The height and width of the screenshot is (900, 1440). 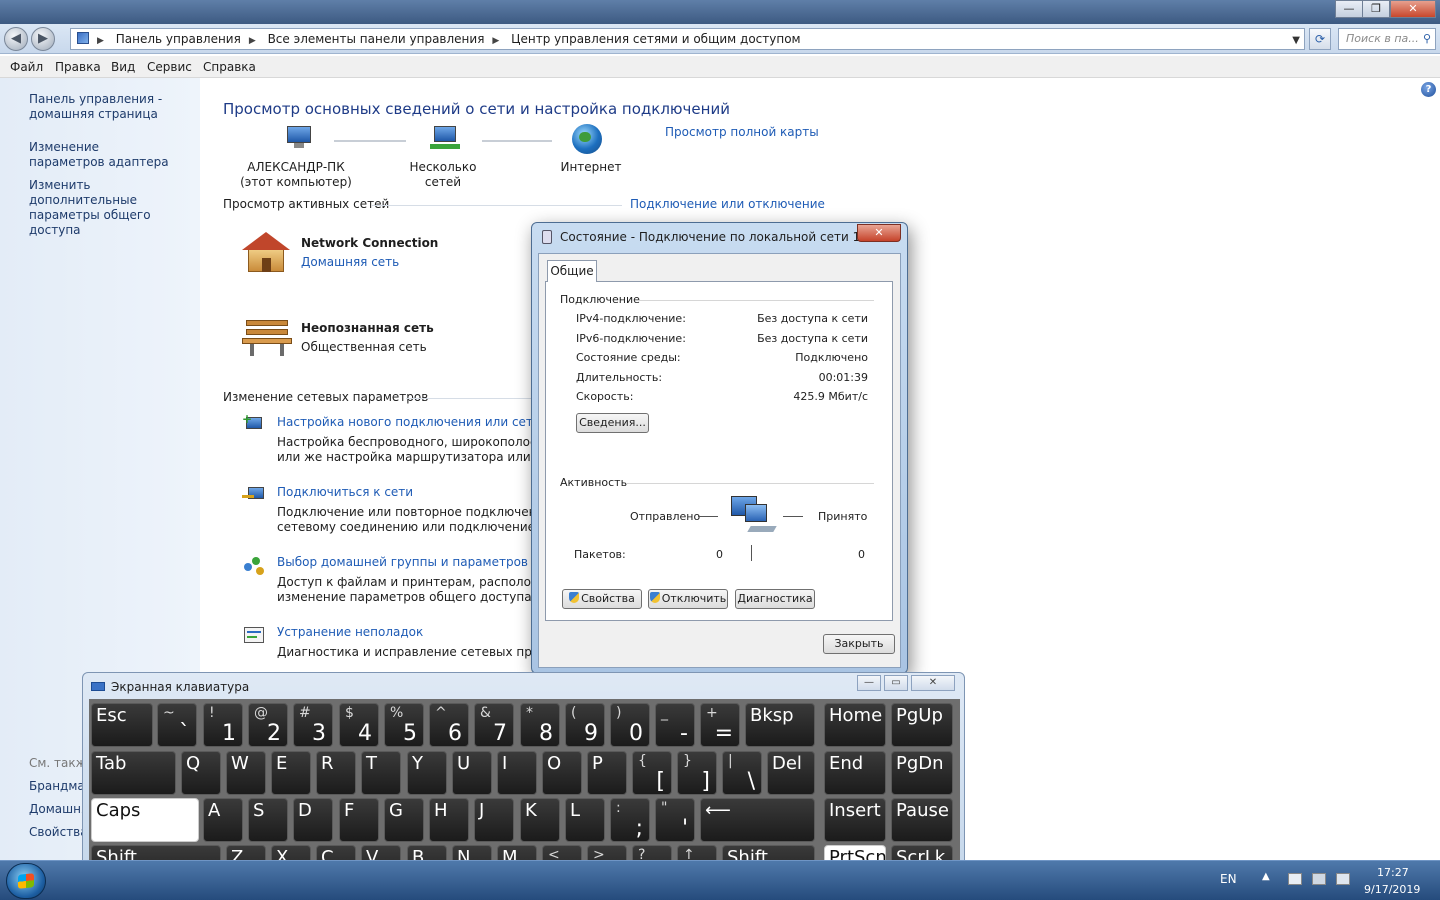 What do you see at coordinates (449, 725) in the screenshot?
I see `key-symbol: ^ 6` at bounding box center [449, 725].